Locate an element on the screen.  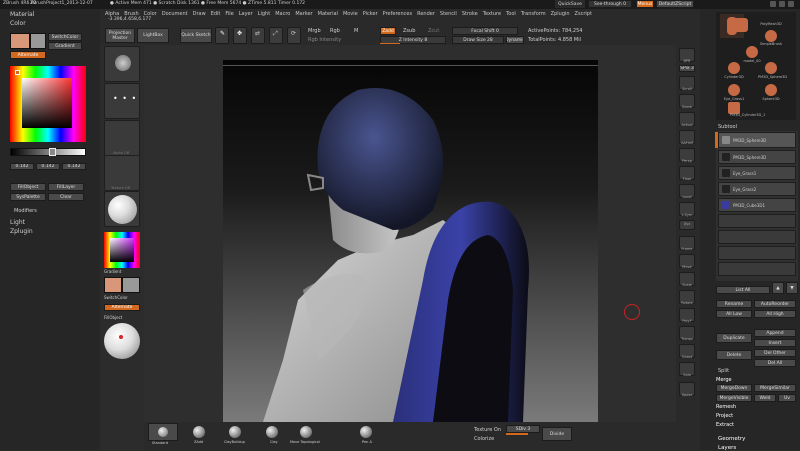
move-view-button: Move is located at coordinates (687, 261).